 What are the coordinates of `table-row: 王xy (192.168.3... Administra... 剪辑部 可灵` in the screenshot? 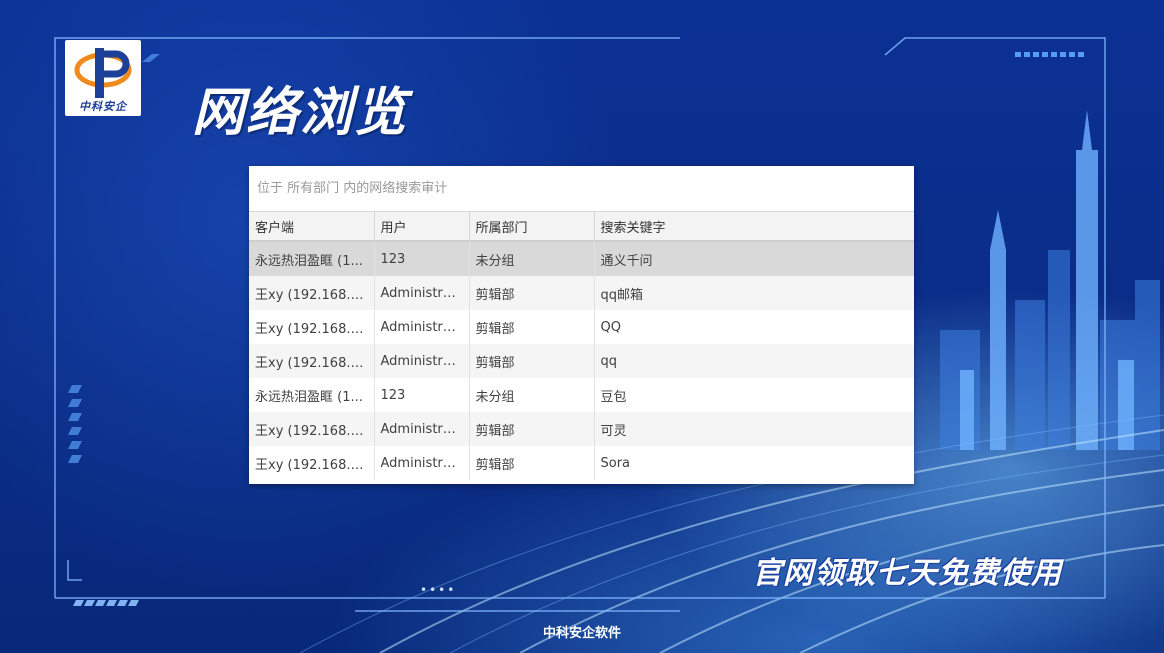 It's located at (581, 429).